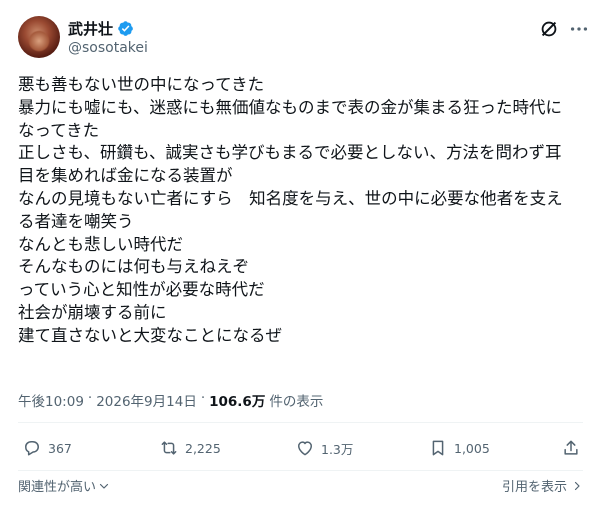  Describe the element at coordinates (125, 176) in the screenshot. I see `post-text-line: 目を集めれば金になる装置が` at that location.